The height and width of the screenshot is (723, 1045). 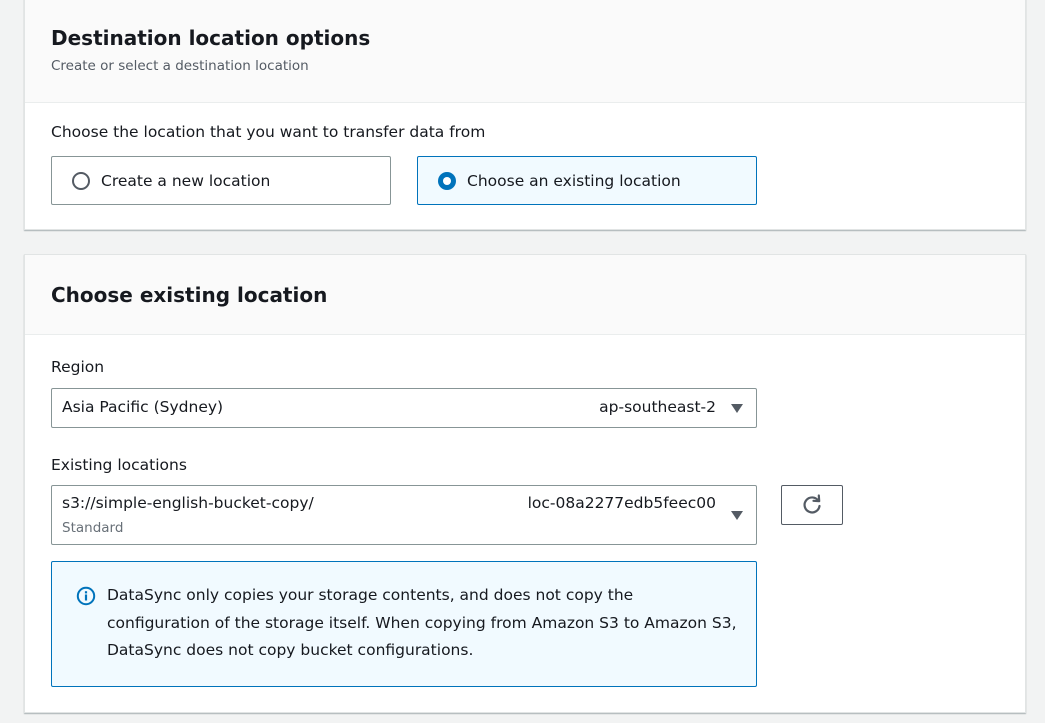 What do you see at coordinates (86, 596) in the screenshot?
I see `info-icon` at bounding box center [86, 596].